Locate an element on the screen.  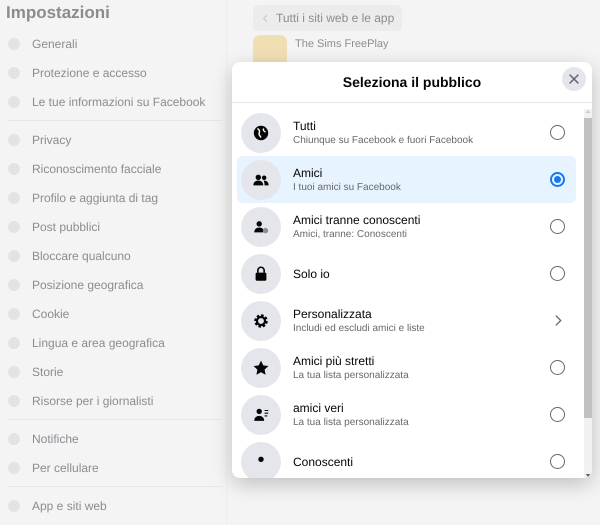
dialog-title: Seleziona il pubblico is located at coordinates (412, 82).